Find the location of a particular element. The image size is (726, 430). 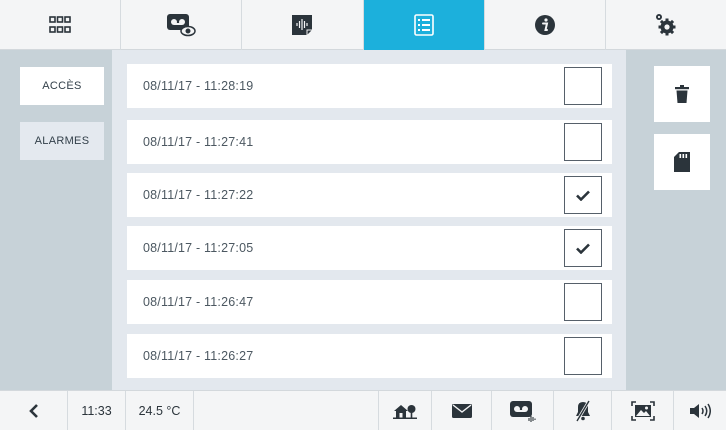

sidebar-item-label: ALARMES is located at coordinates (62, 141).